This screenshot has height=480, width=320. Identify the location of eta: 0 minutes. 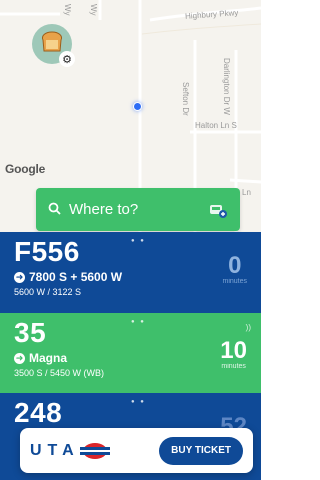
(234, 269).